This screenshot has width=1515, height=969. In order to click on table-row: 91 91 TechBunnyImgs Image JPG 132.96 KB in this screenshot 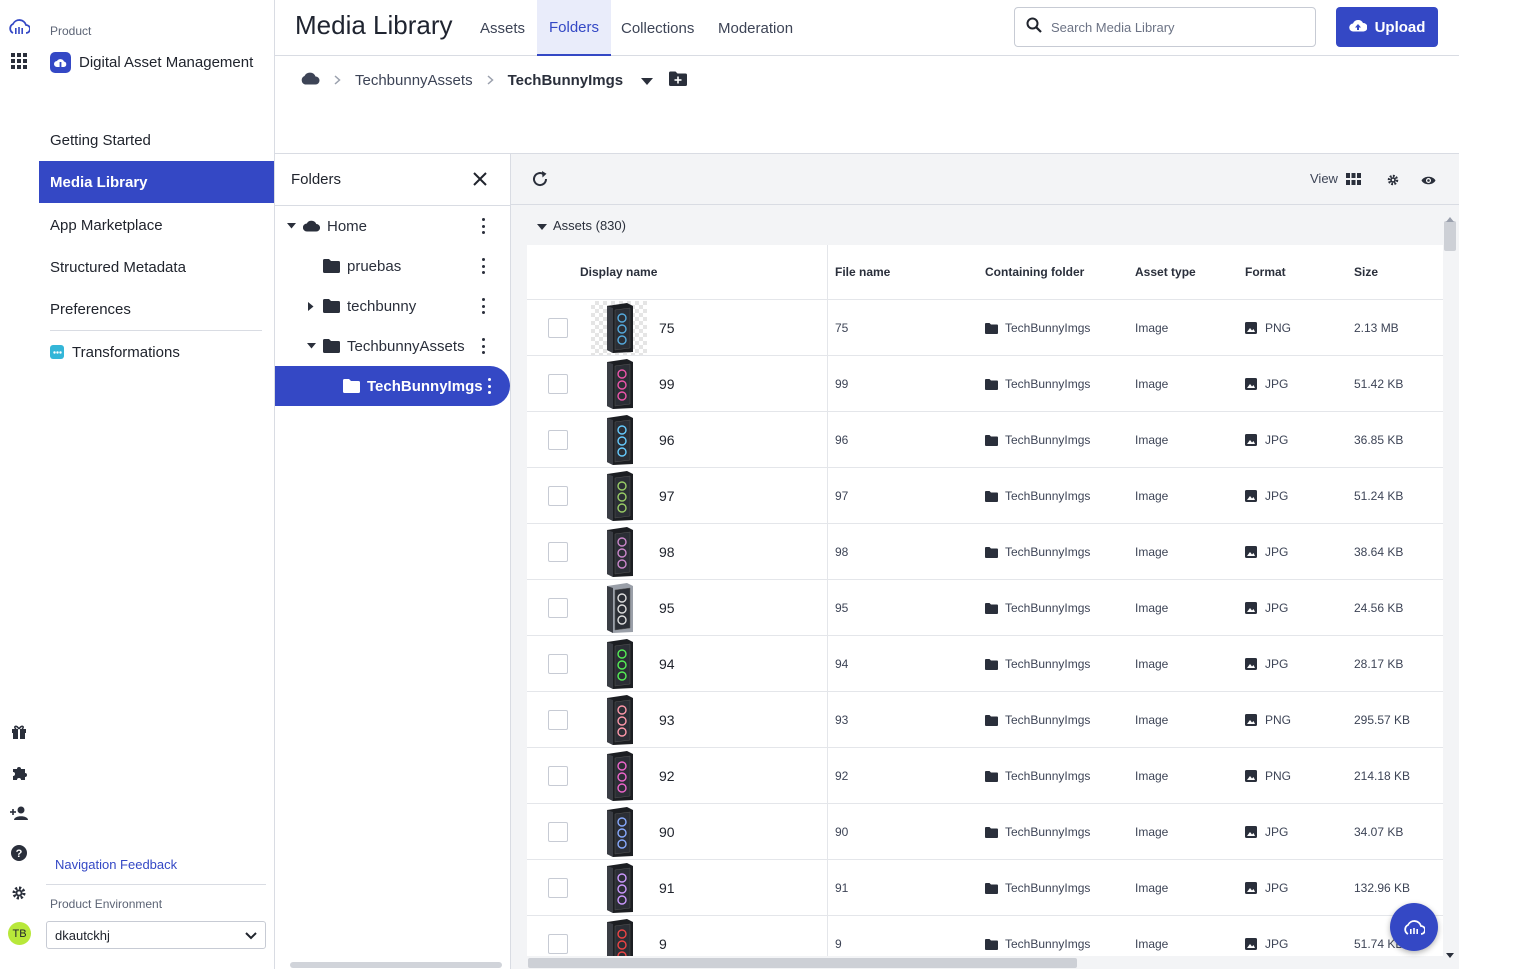, I will do `click(985, 887)`.